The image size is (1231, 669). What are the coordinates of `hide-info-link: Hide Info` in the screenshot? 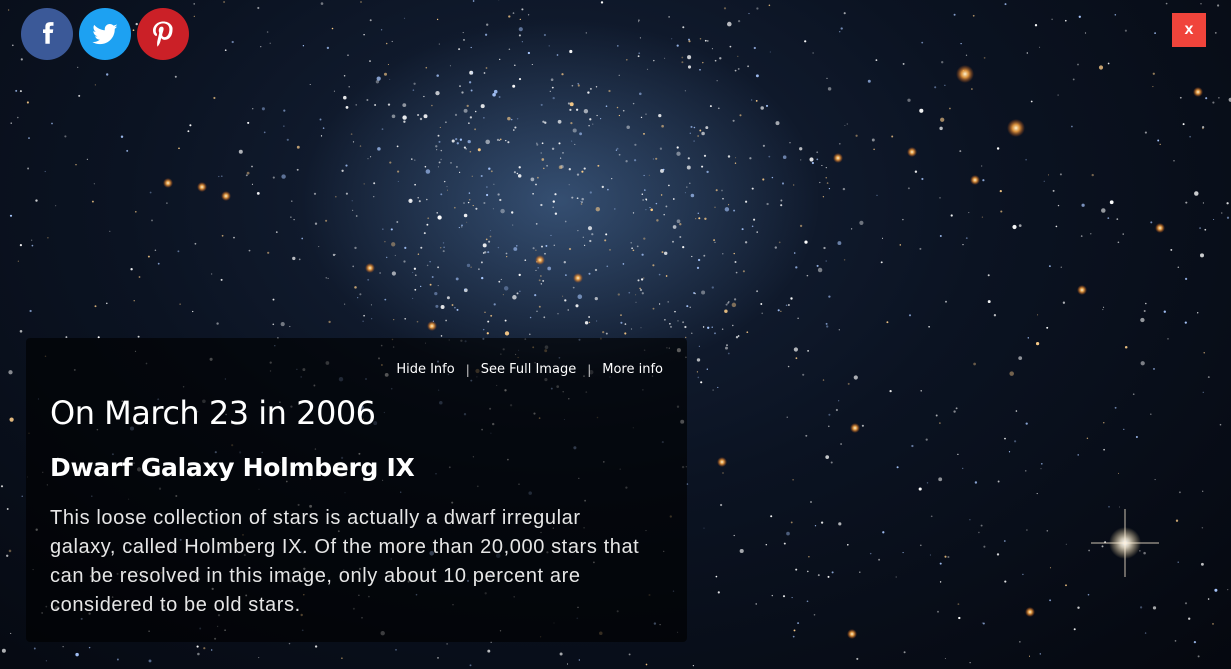 It's located at (425, 369).